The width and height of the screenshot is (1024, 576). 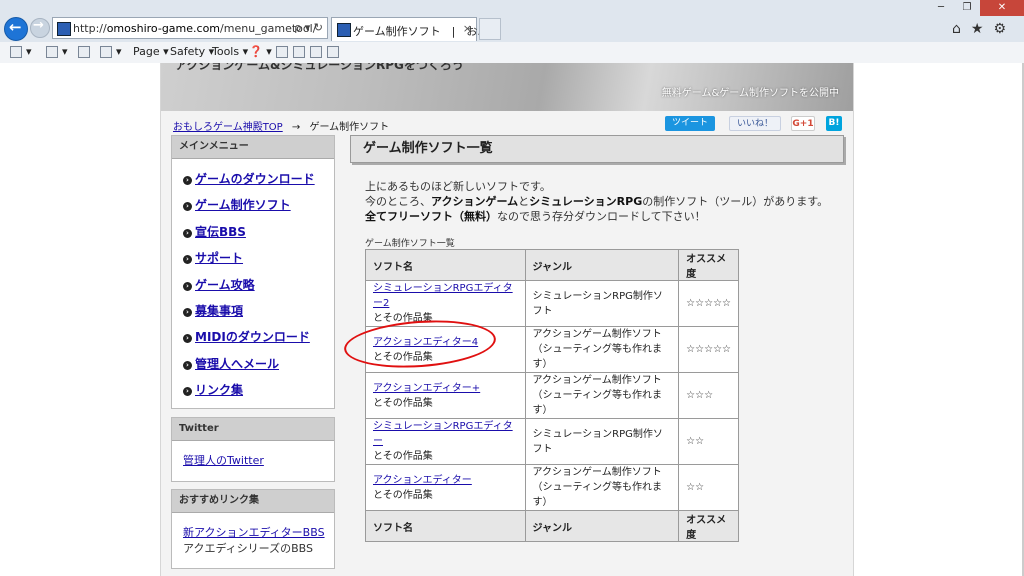 I want to click on home-icon, so click(x=16, y=52).